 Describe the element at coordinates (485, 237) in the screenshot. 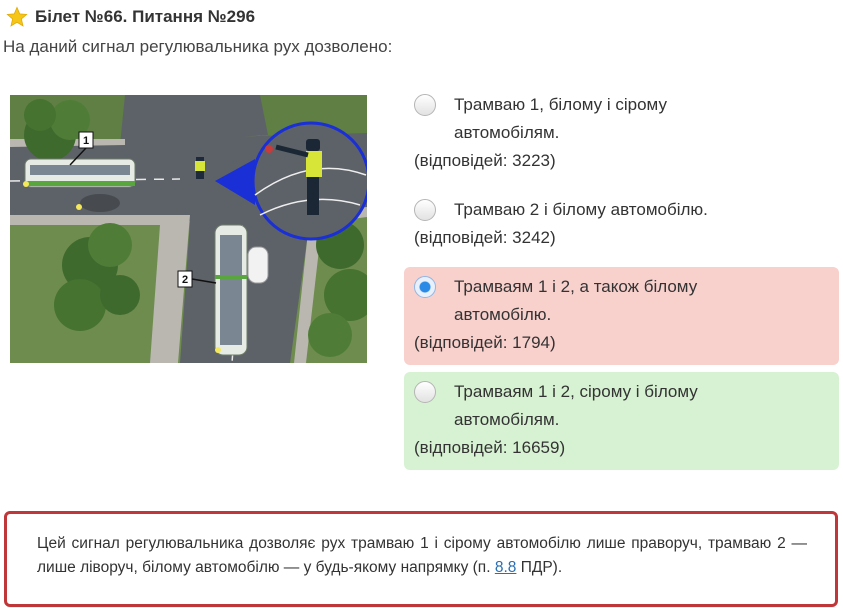

I see `answer-count: (відповідей: 3242)` at that location.